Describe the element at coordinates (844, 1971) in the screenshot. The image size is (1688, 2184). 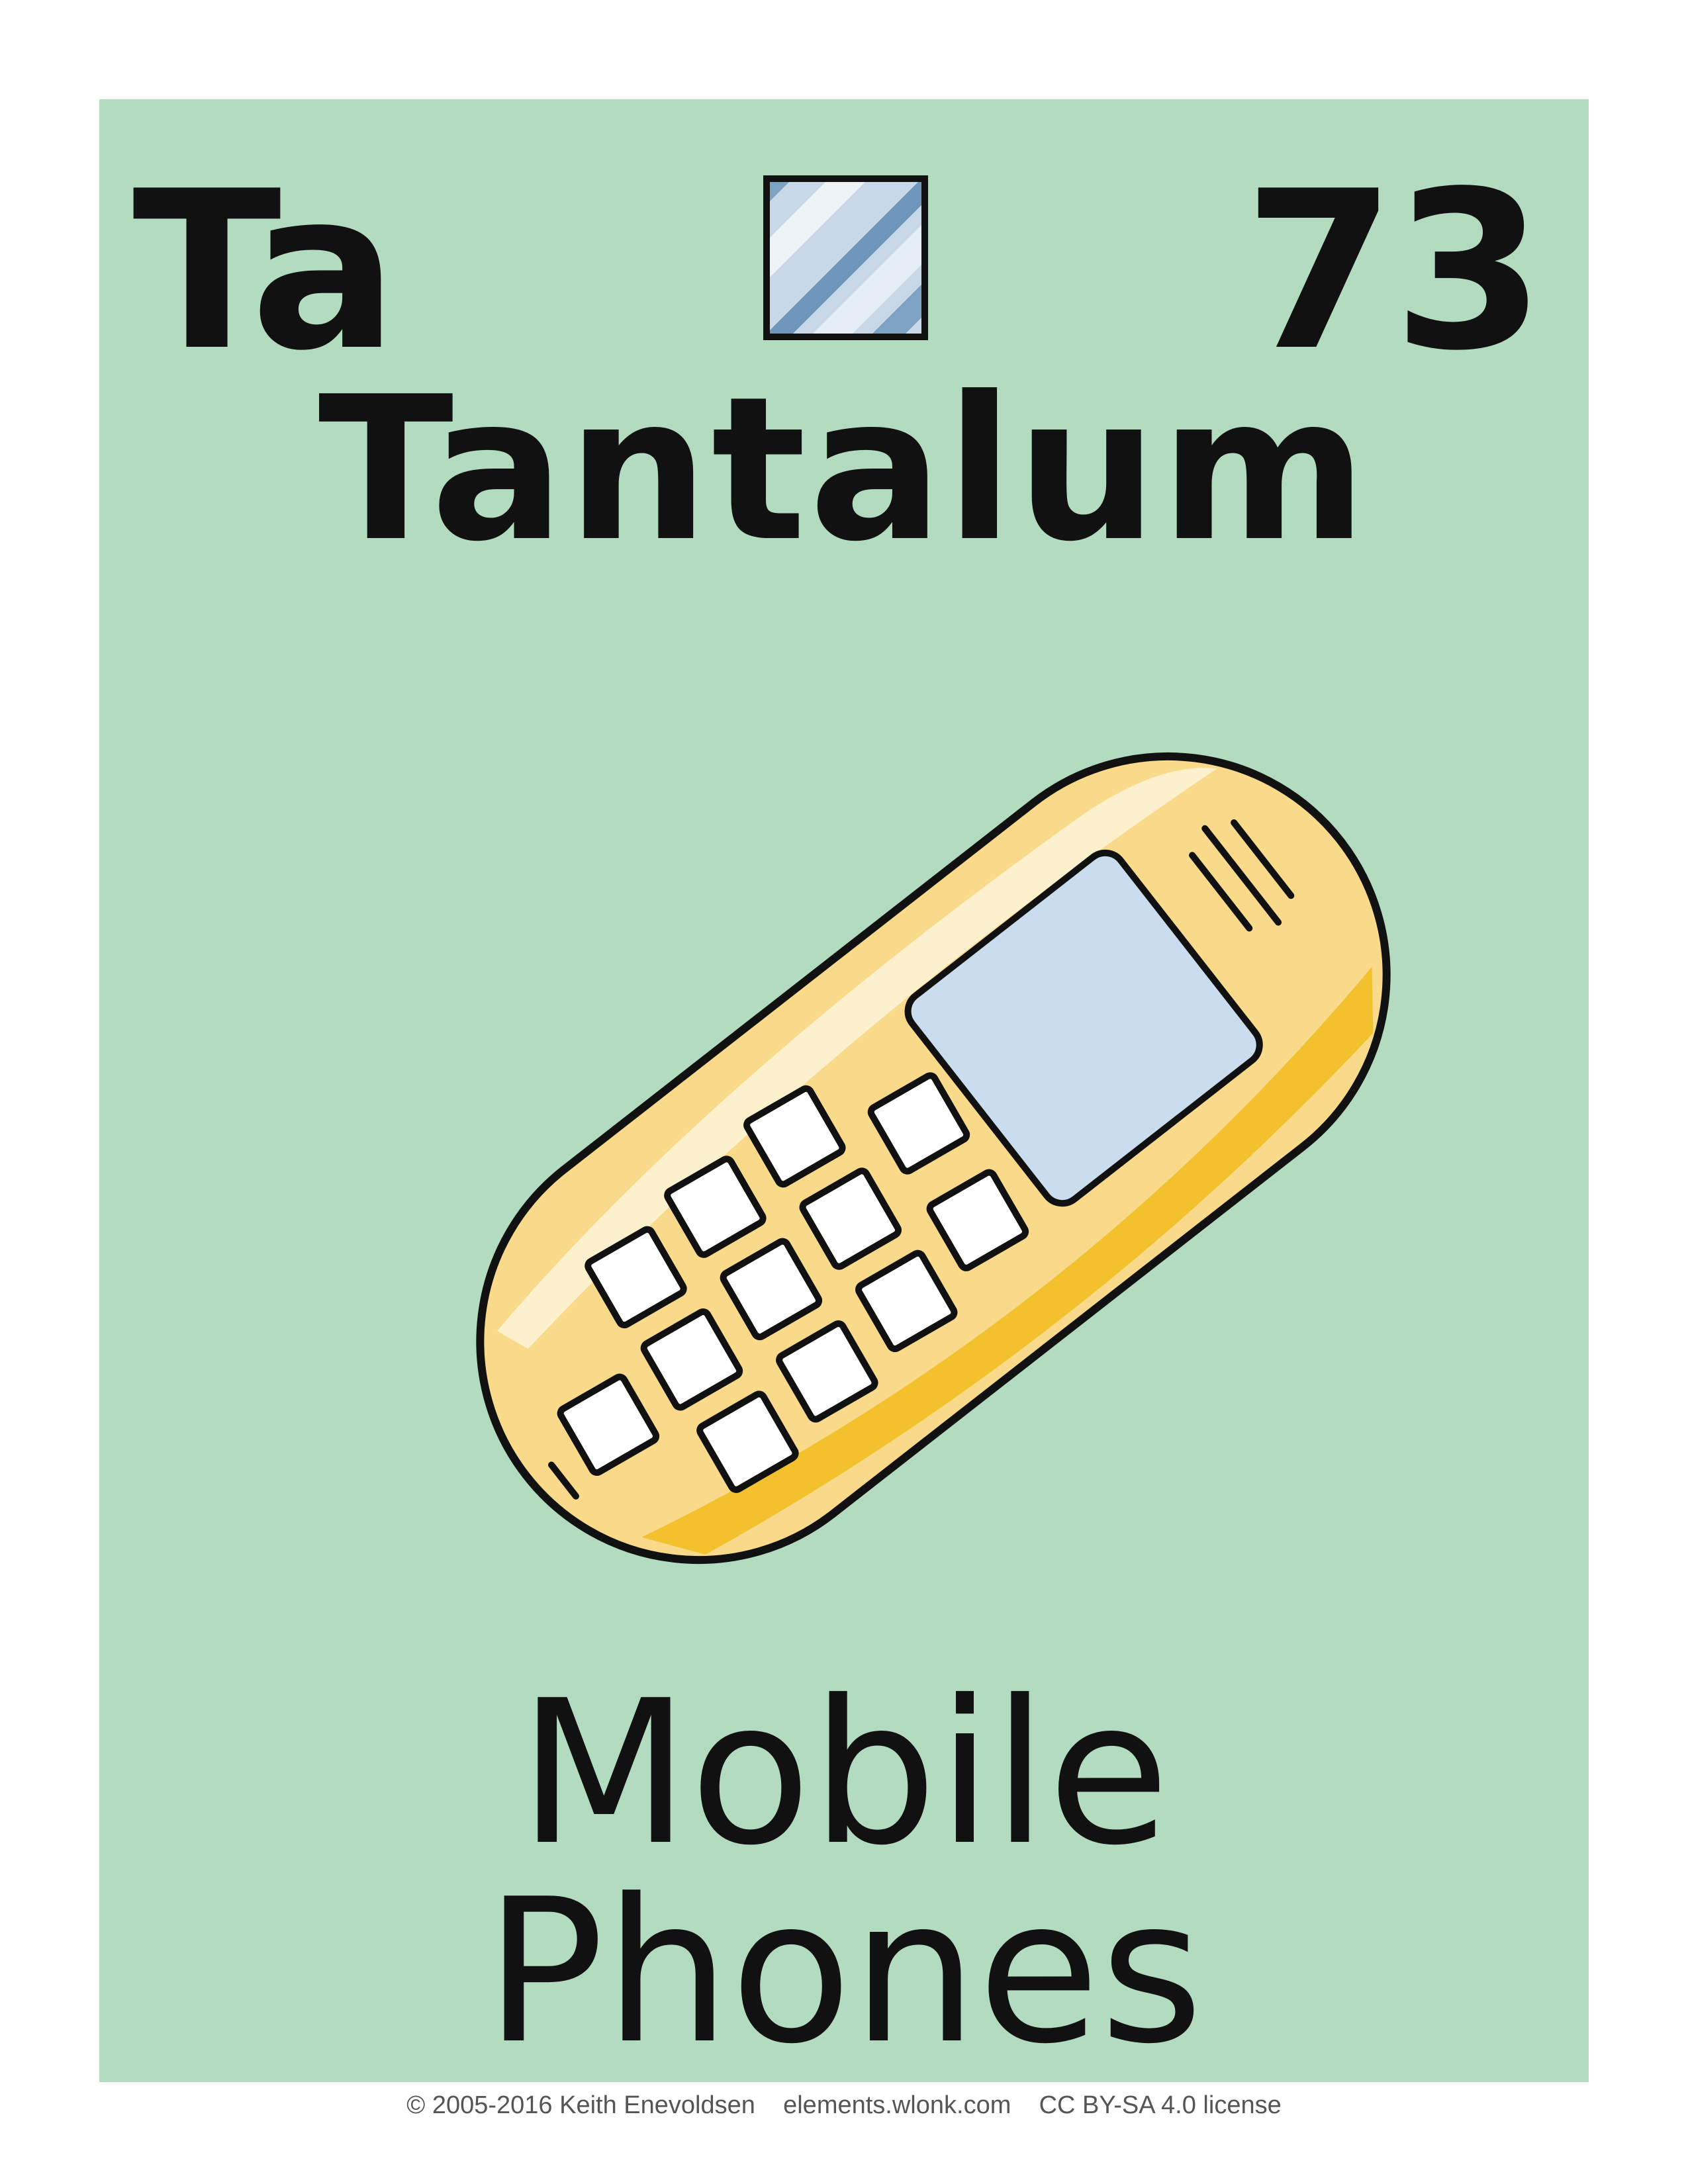
I see `use-line-2: Phones` at that location.